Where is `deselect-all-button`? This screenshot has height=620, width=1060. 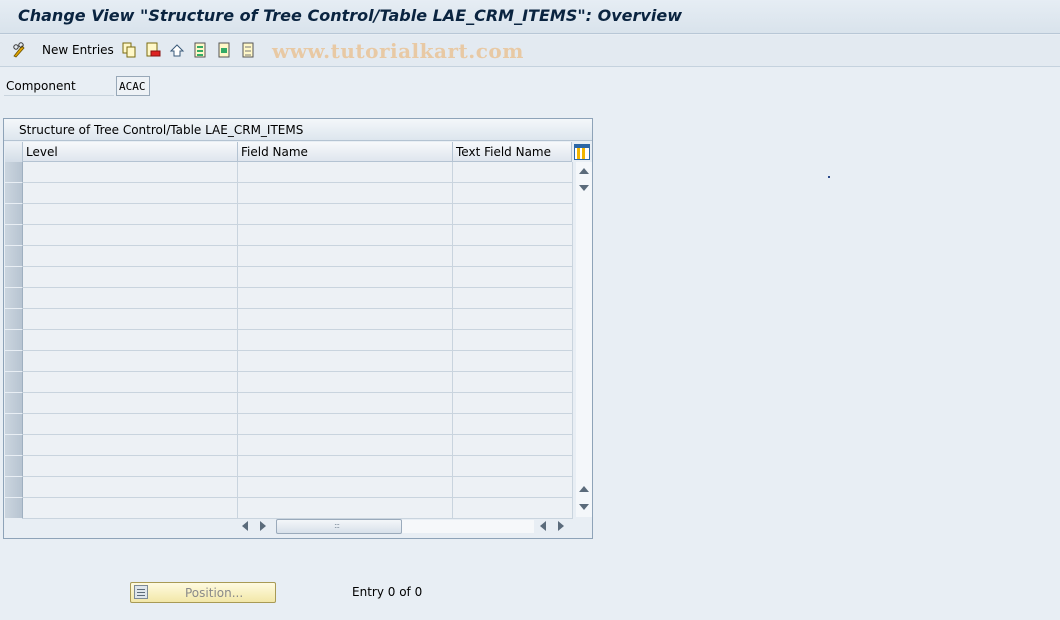
deselect-all-button is located at coordinates (249, 50).